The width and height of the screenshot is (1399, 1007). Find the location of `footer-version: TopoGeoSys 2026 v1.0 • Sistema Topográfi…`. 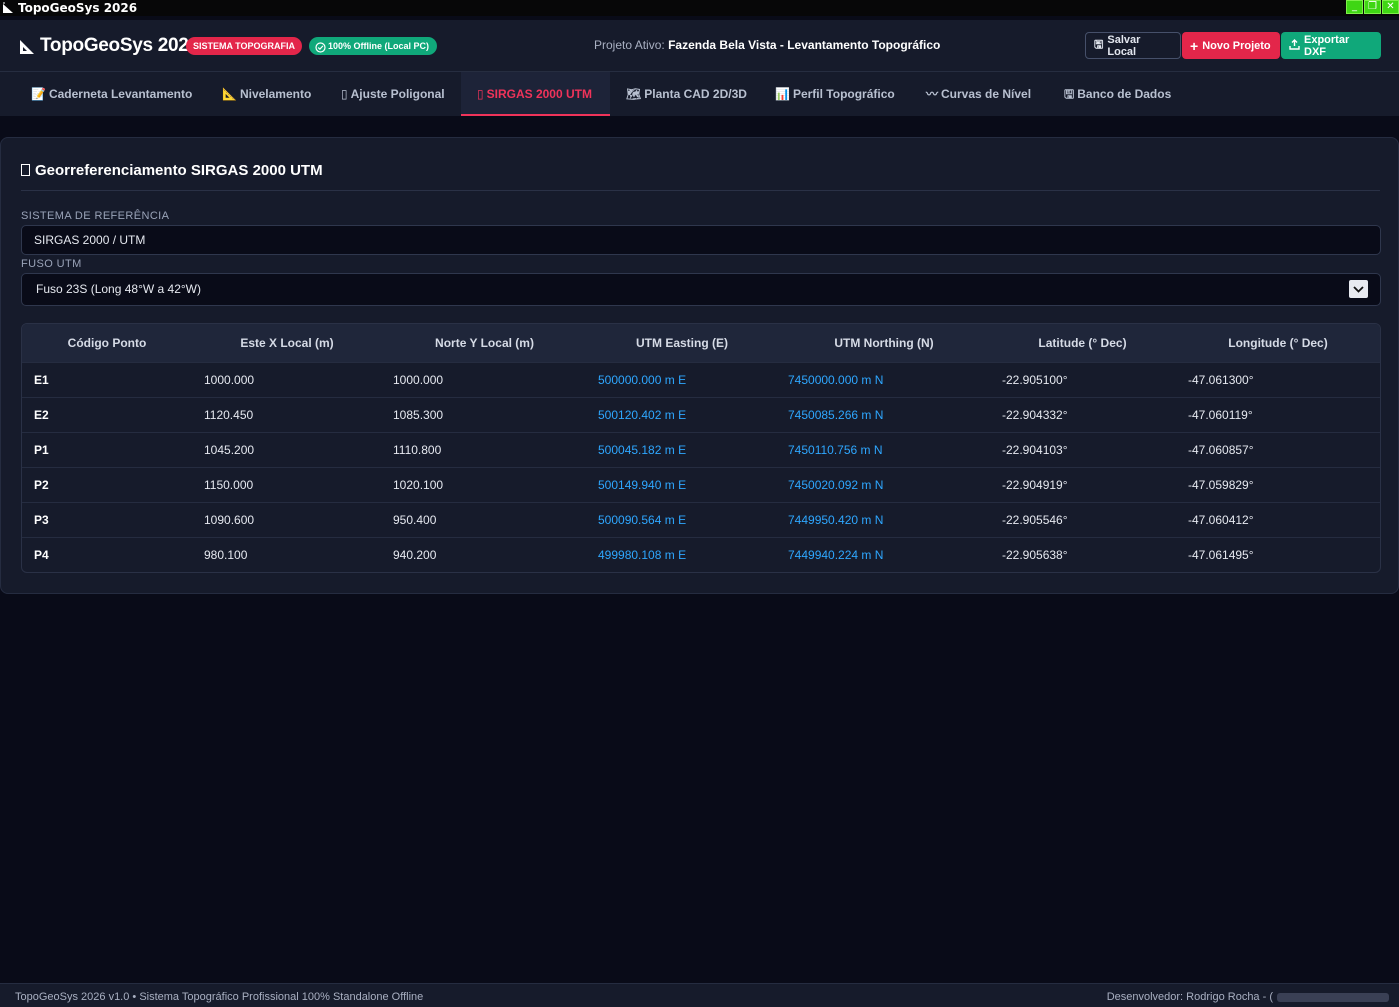

footer-version: TopoGeoSys 2026 v1.0 • Sistema Topográfi… is located at coordinates (219, 997).